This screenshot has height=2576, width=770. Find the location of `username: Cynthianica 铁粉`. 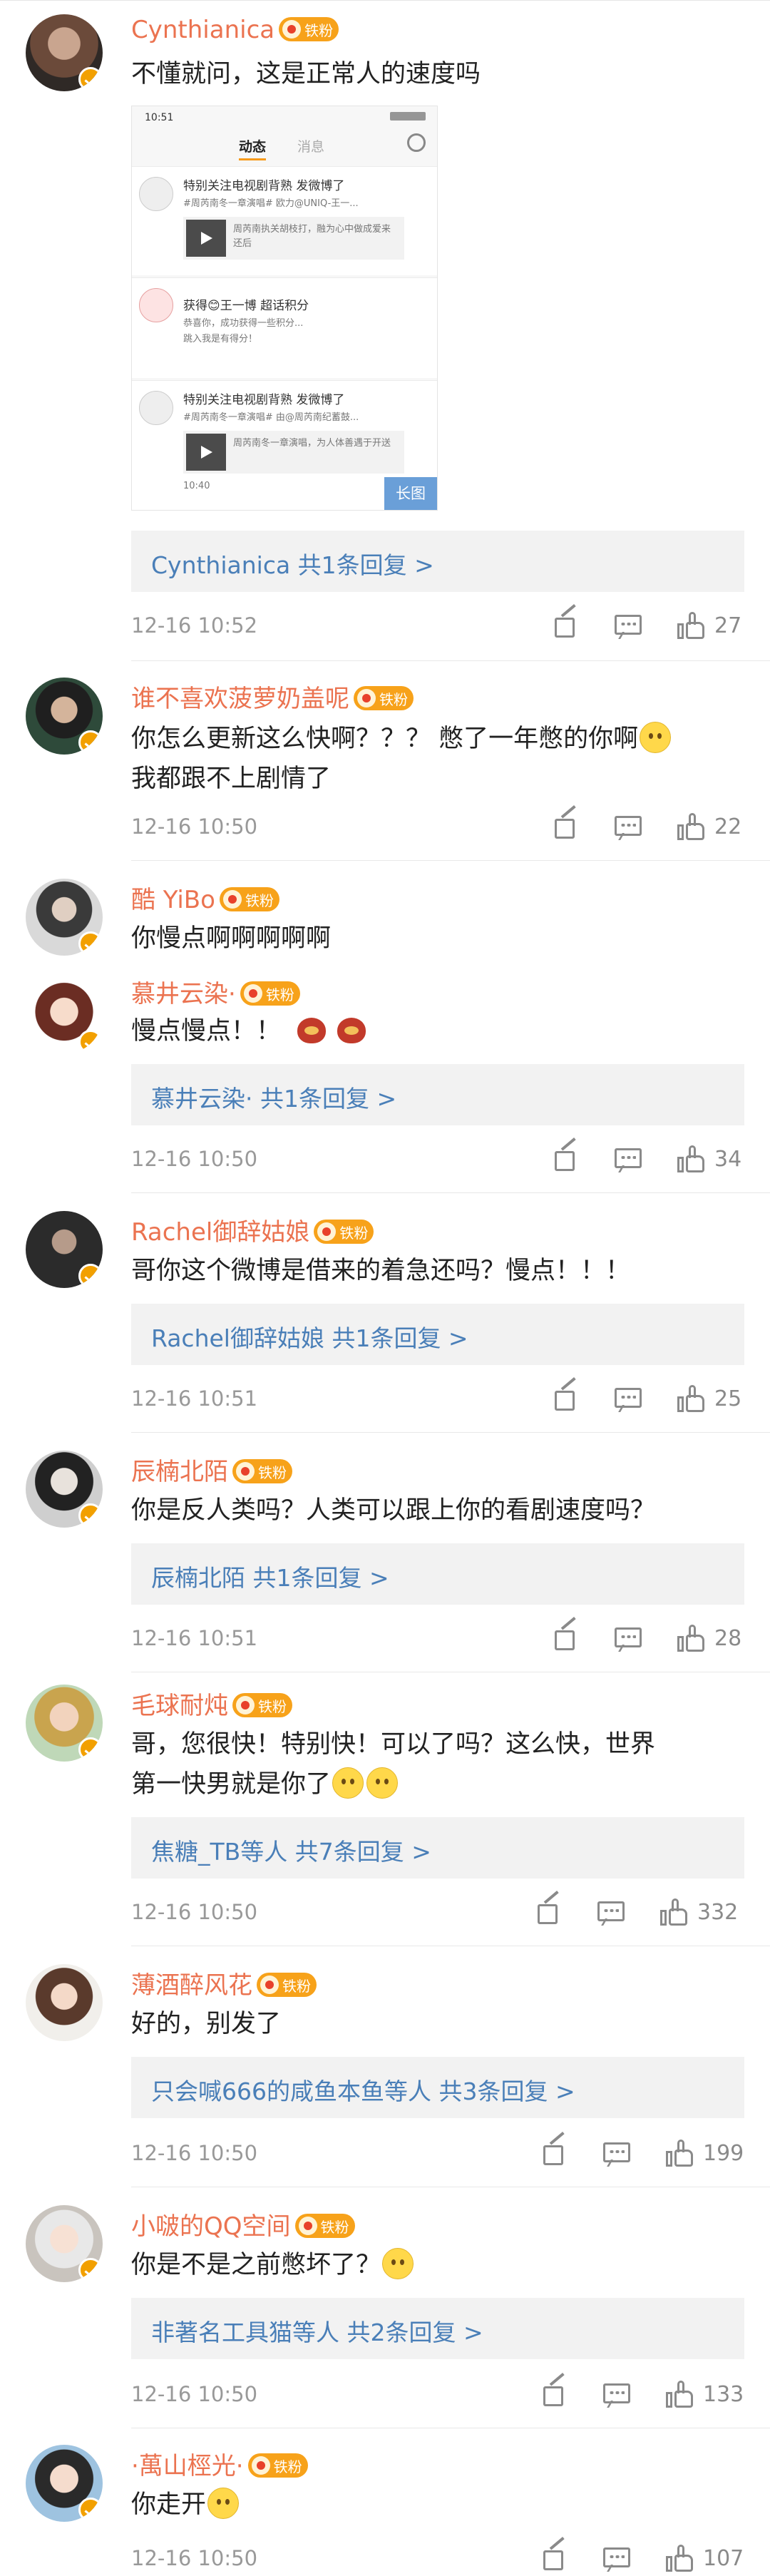

username: Cynthianica 铁粉 is located at coordinates (235, 30).